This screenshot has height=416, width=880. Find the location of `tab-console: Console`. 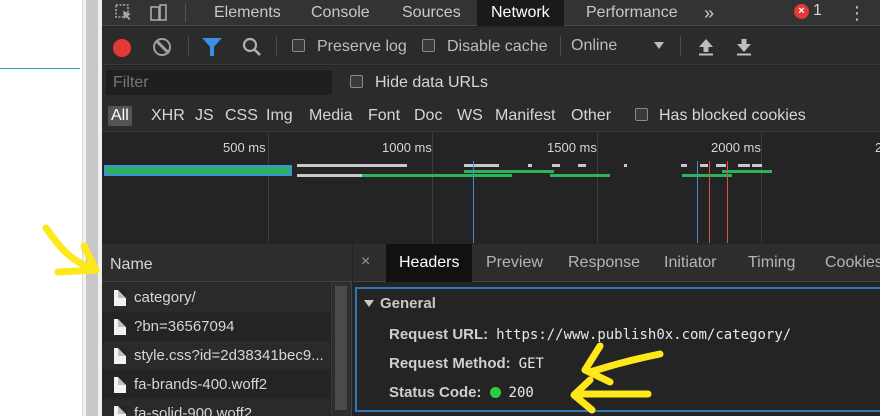

tab-console: Console is located at coordinates (340, 13).